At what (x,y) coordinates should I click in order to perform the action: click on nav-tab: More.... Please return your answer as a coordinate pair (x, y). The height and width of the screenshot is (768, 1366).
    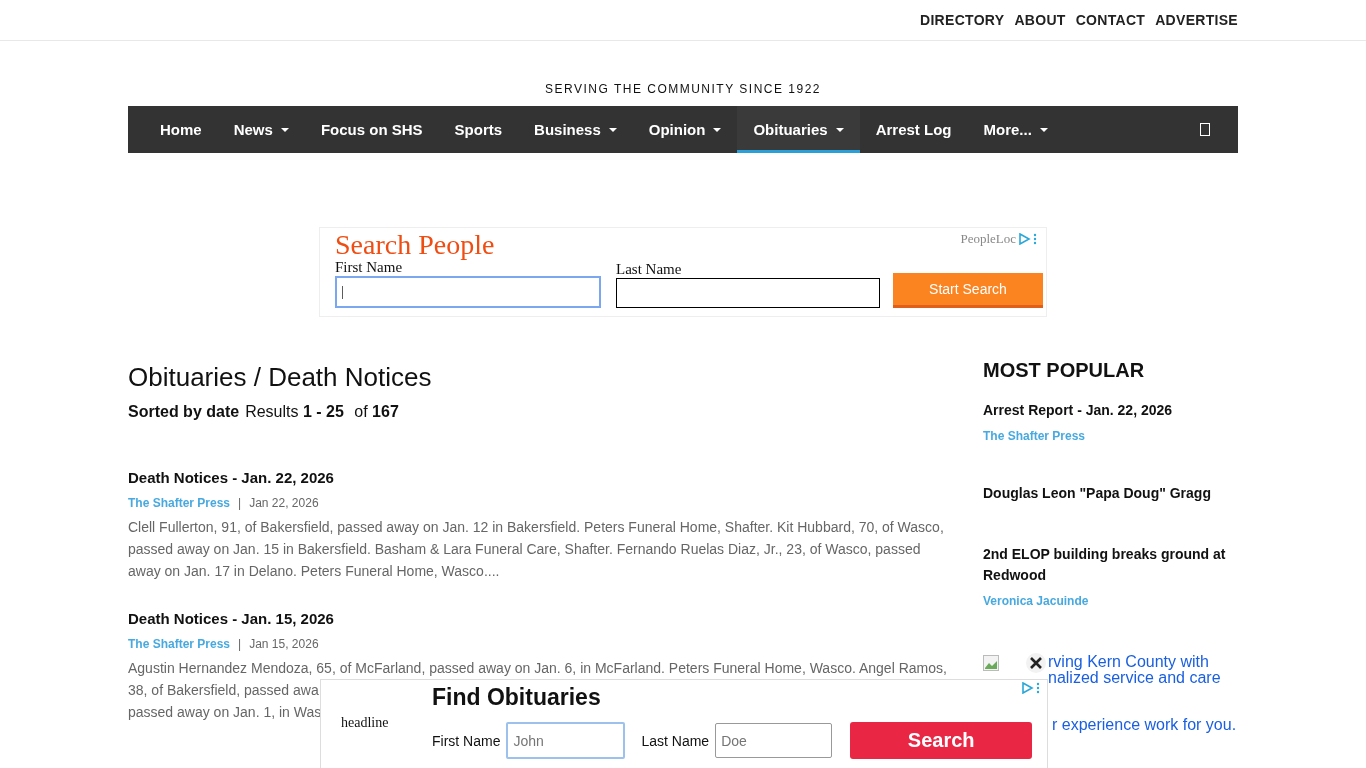
    Looking at the image, I should click on (1015, 129).